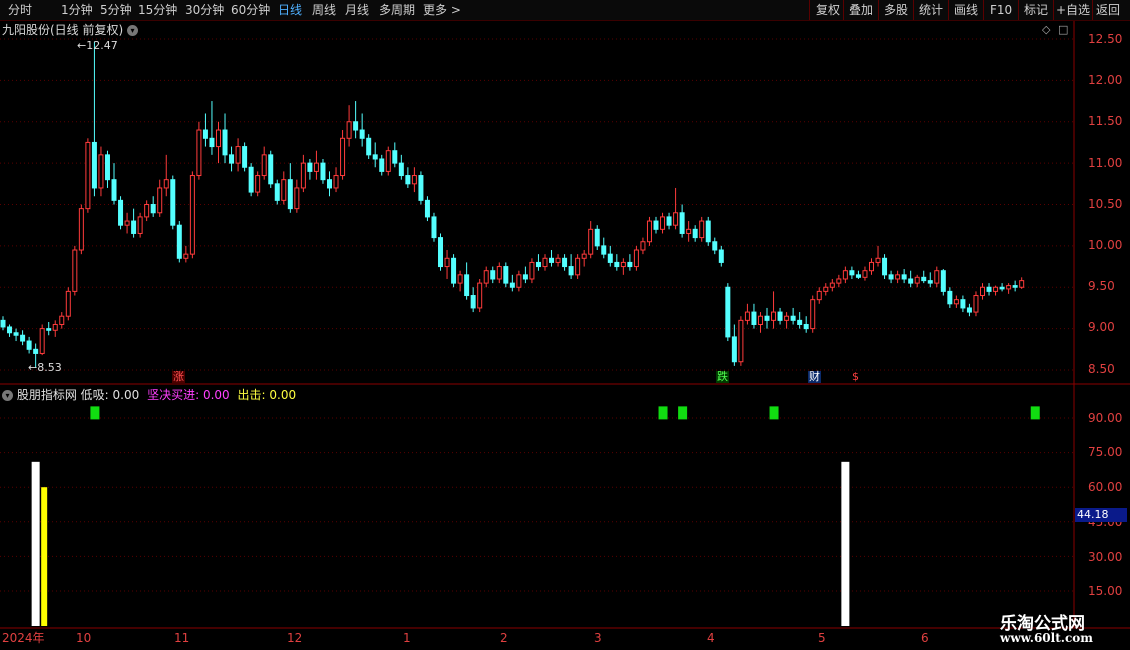 This screenshot has height=650, width=1130. I want to click on firm-buy-value: 0.00, so click(216, 395).